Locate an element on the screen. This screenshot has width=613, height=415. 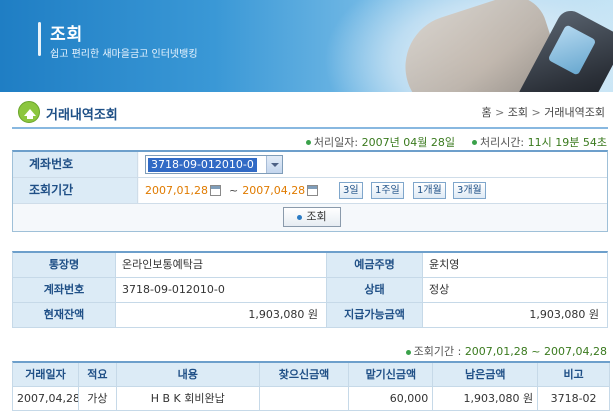
column-header: 내용 is located at coordinates (188, 374).